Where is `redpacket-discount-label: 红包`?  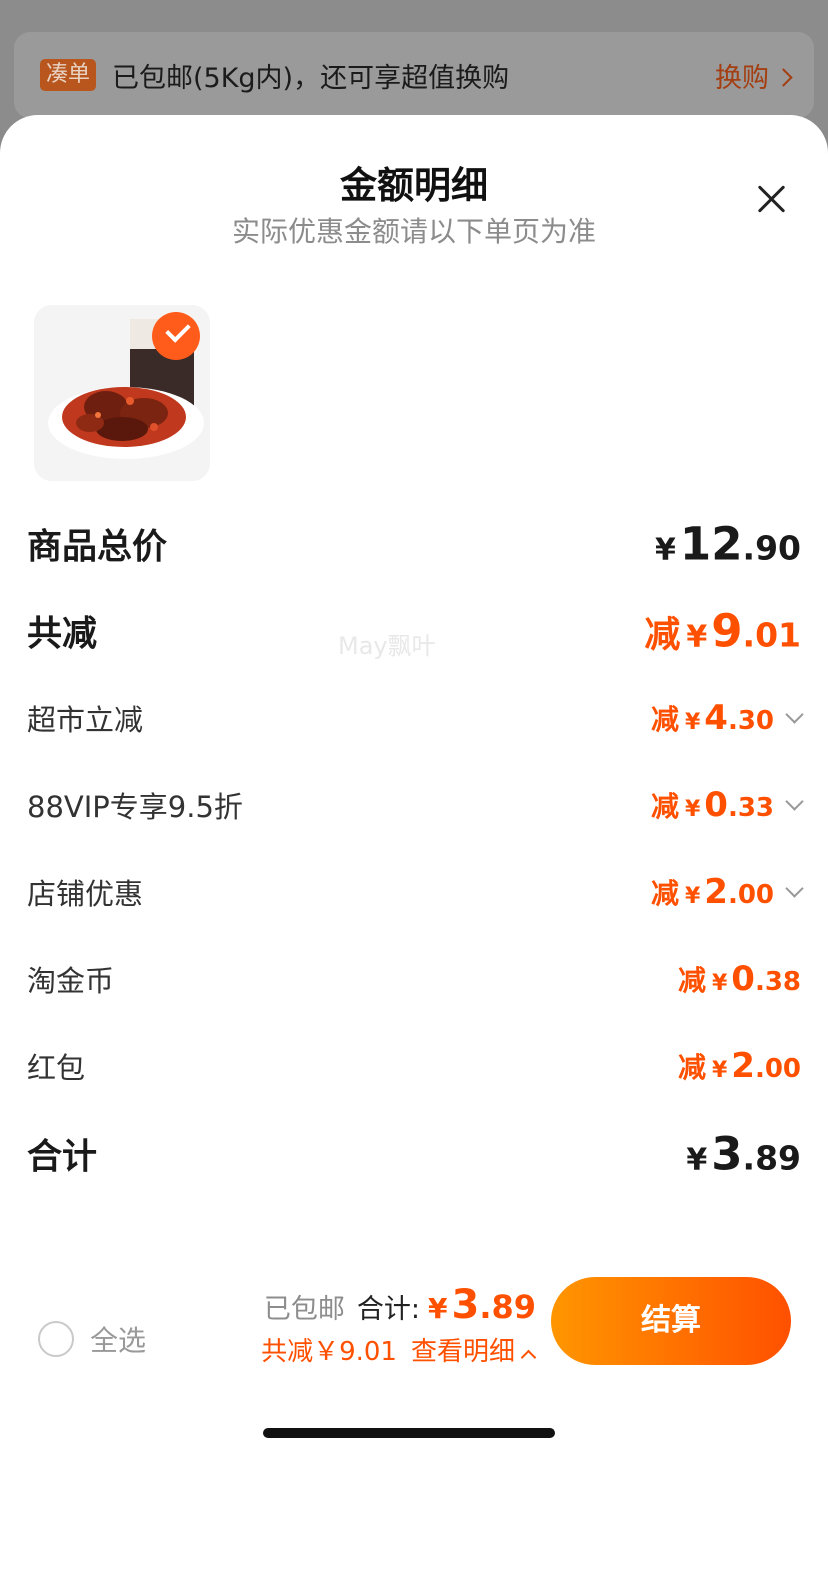
redpacket-discount-label: 红包 is located at coordinates (56, 1068).